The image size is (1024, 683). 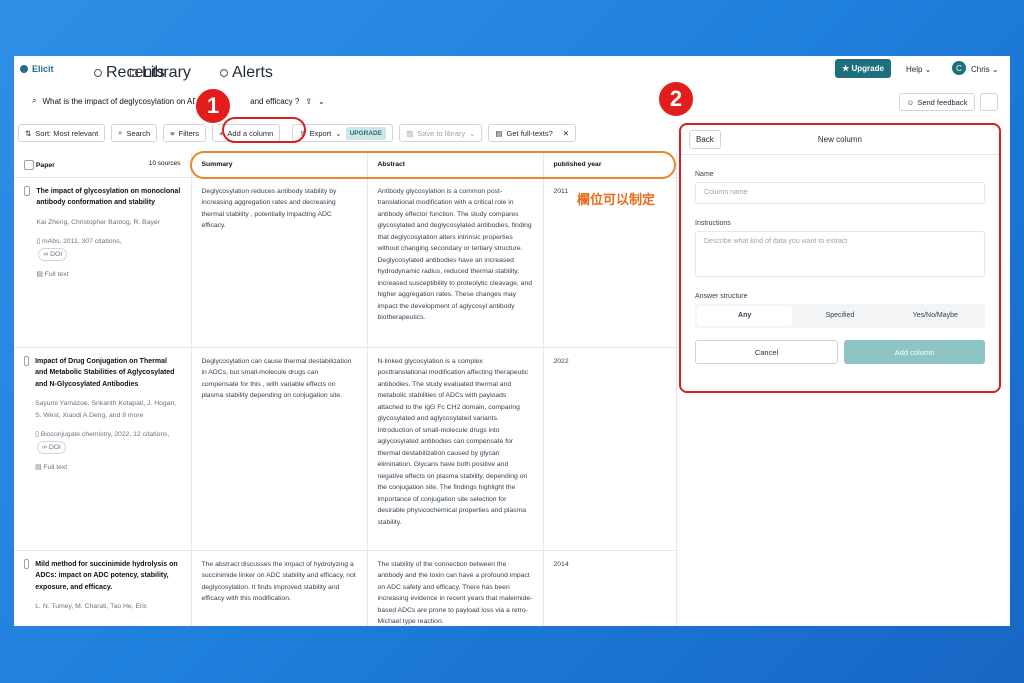 I want to click on nav-library: Library, so click(x=160, y=73).